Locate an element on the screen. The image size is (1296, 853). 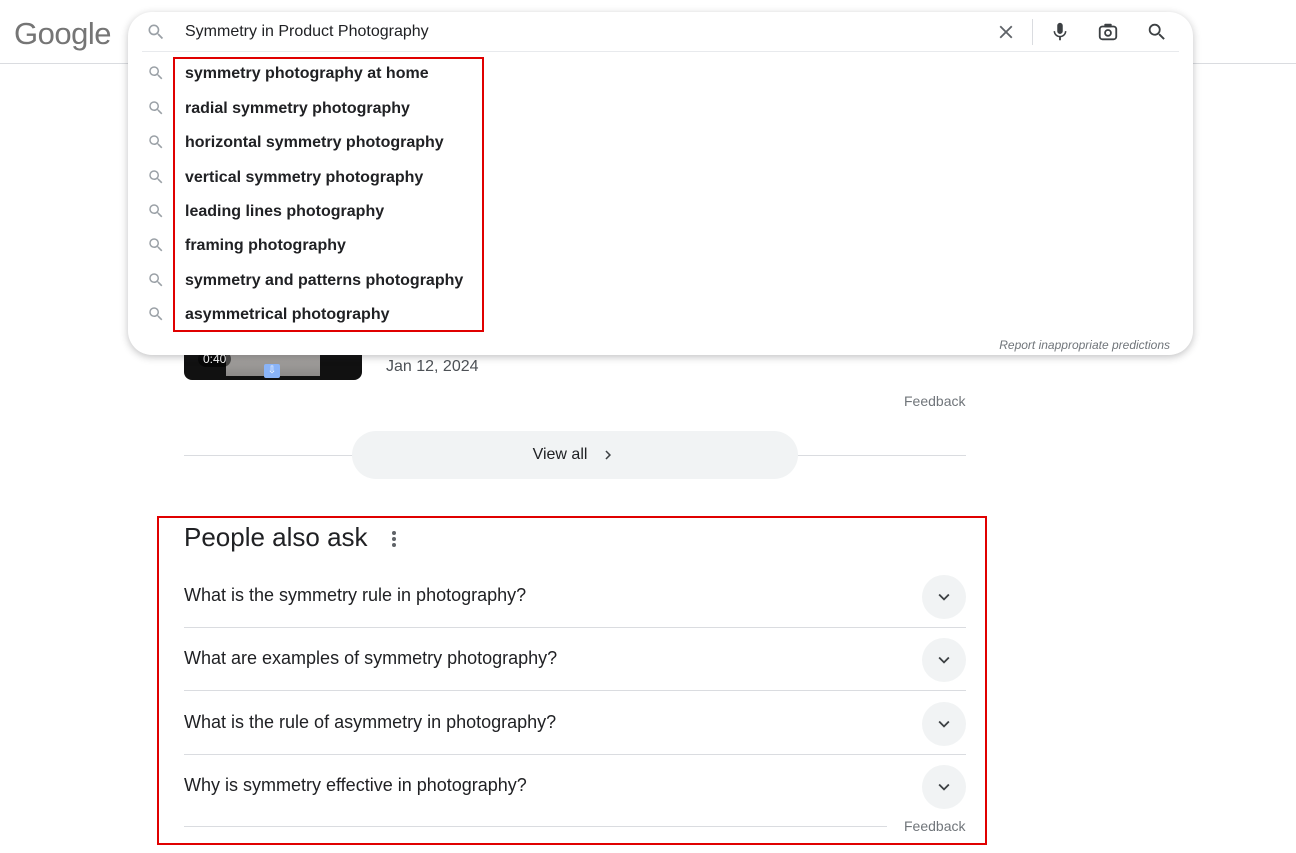
paa-feedback-link: Feedback is located at coordinates (934, 826).